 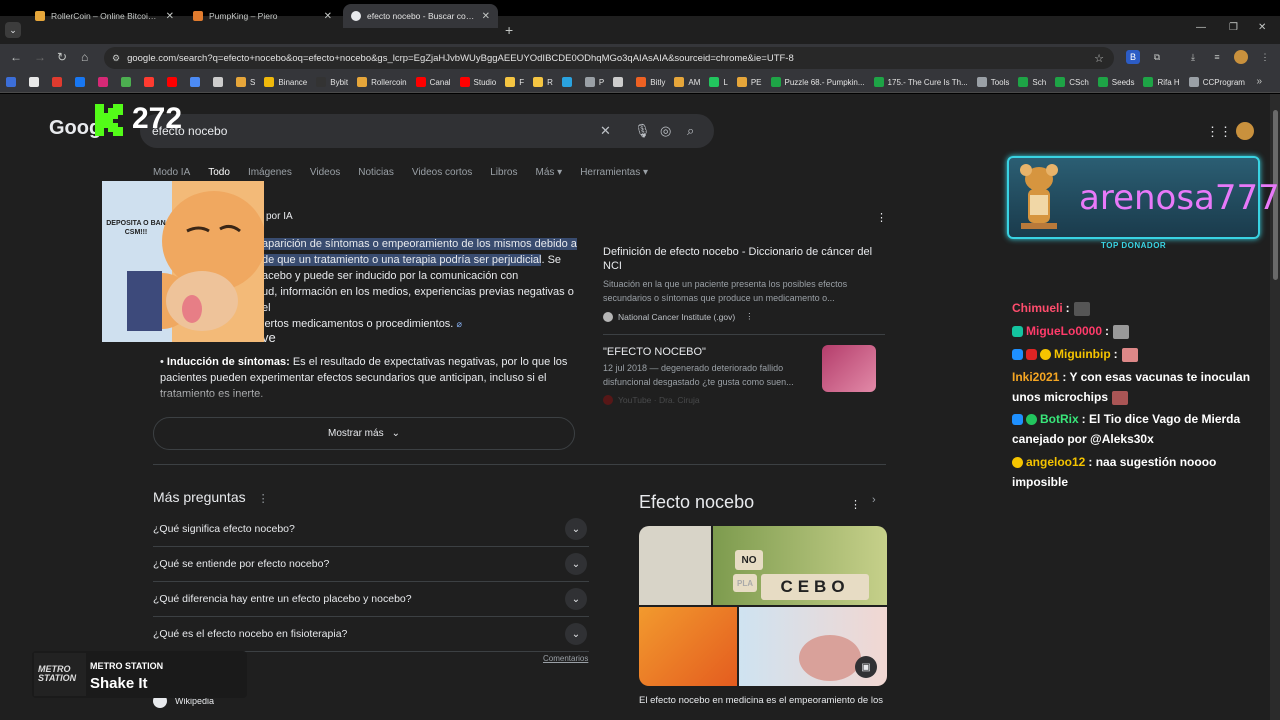 I want to click on voice-search-icon: 🎙︎, so click(x=642, y=131).